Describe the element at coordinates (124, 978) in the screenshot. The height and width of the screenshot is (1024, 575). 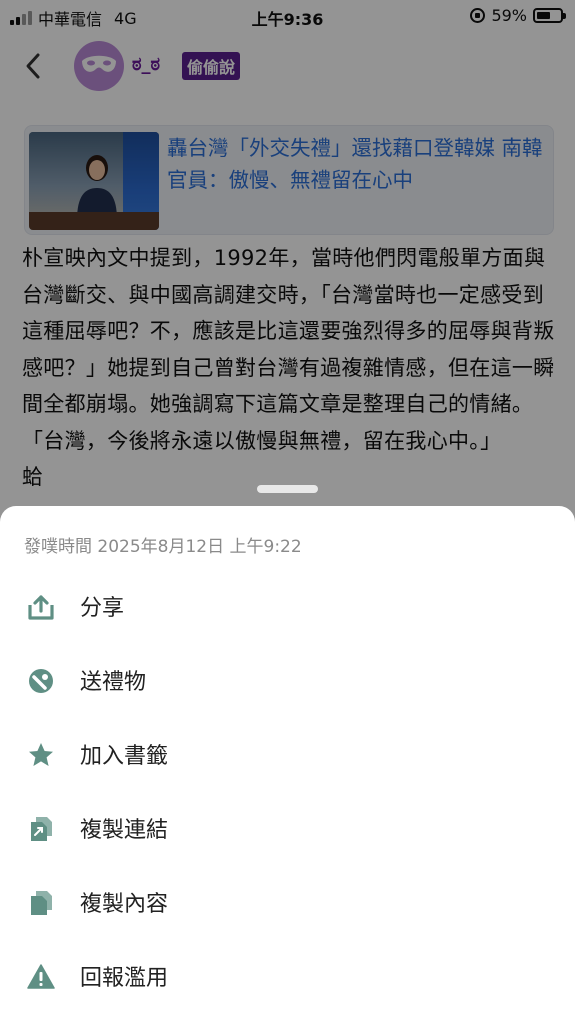
I see `report-abuse-label: 回報濫用` at that location.